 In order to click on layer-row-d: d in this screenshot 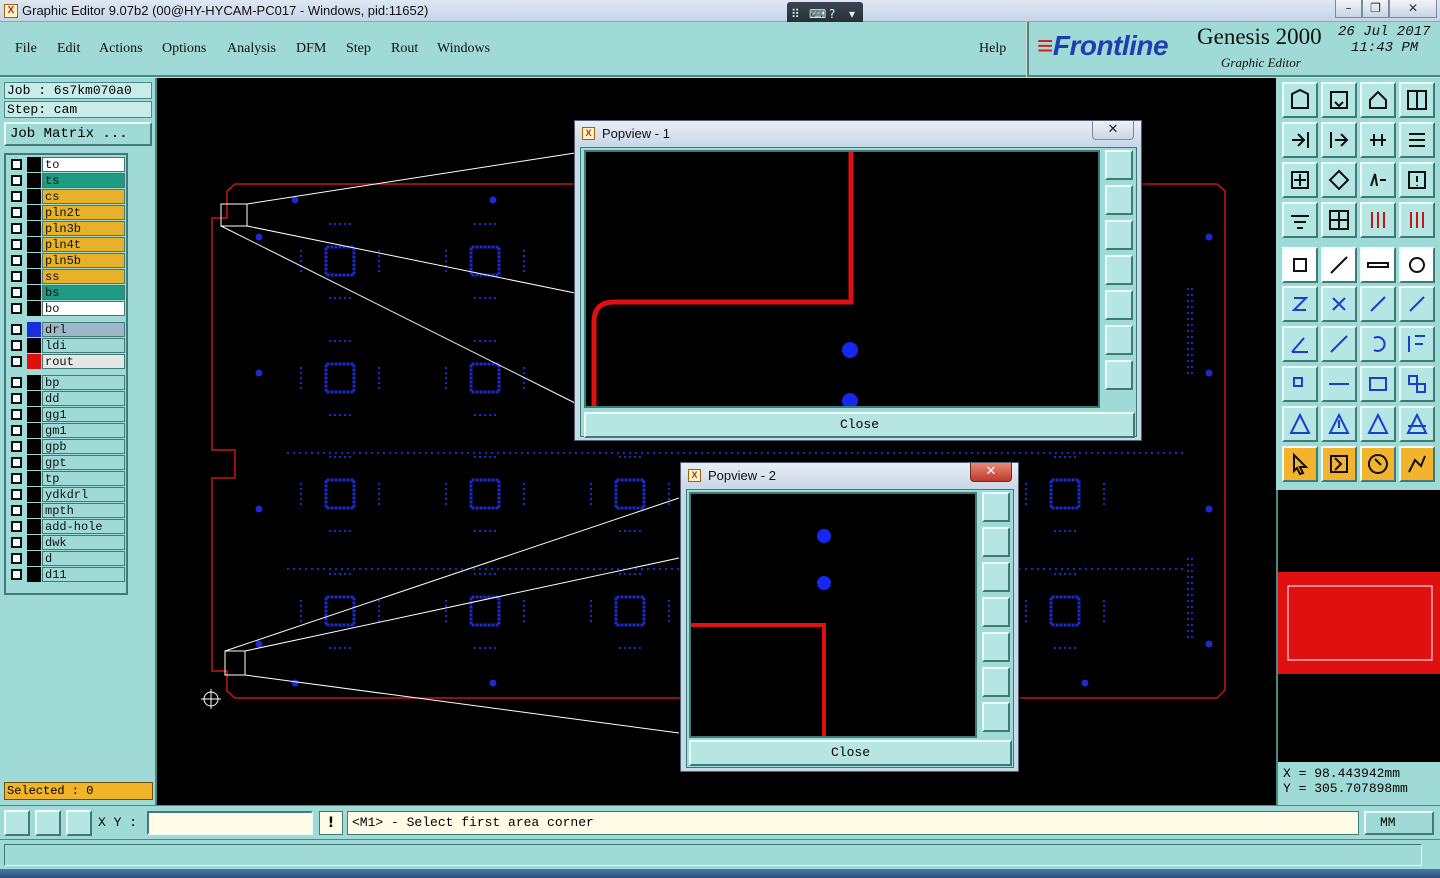, I will do `click(66, 558)`.